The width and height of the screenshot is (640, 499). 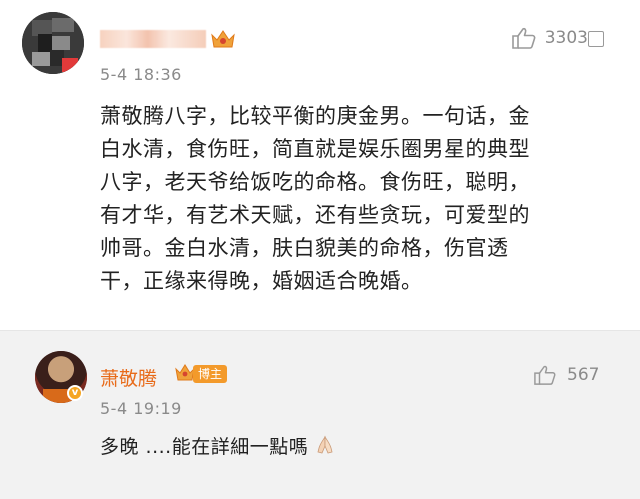 I want to click on reply-text: 多晚 ....能在詳細一點嗎, so click(x=204, y=447).